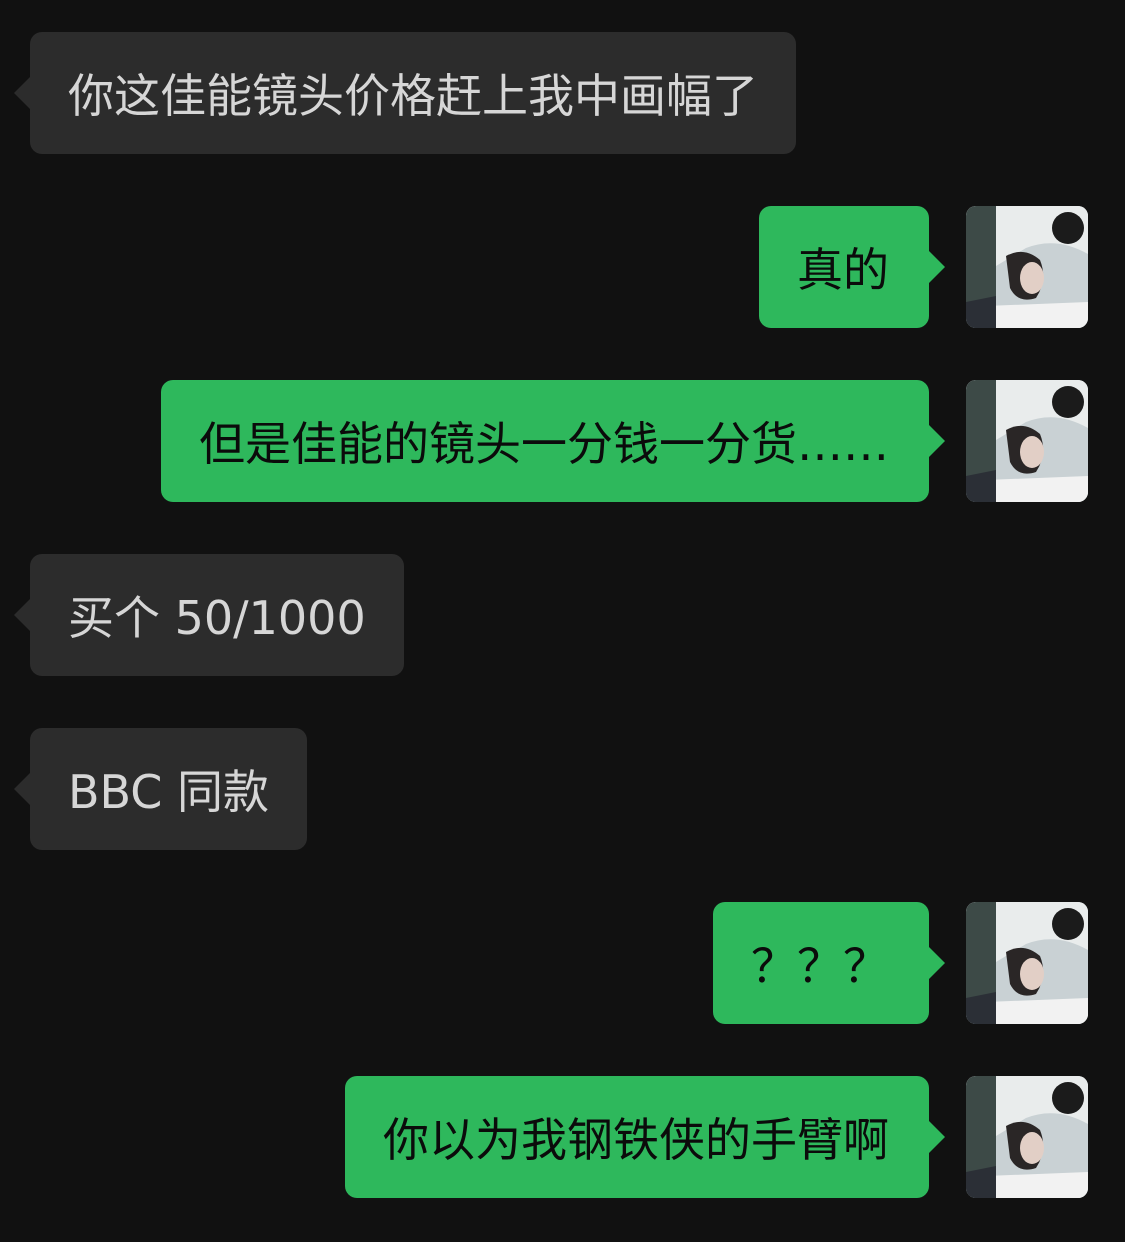 This screenshot has width=1125, height=1242. What do you see at coordinates (636, 1140) in the screenshot?
I see `message-text: 你以为我钢铁侠的手臂啊` at bounding box center [636, 1140].